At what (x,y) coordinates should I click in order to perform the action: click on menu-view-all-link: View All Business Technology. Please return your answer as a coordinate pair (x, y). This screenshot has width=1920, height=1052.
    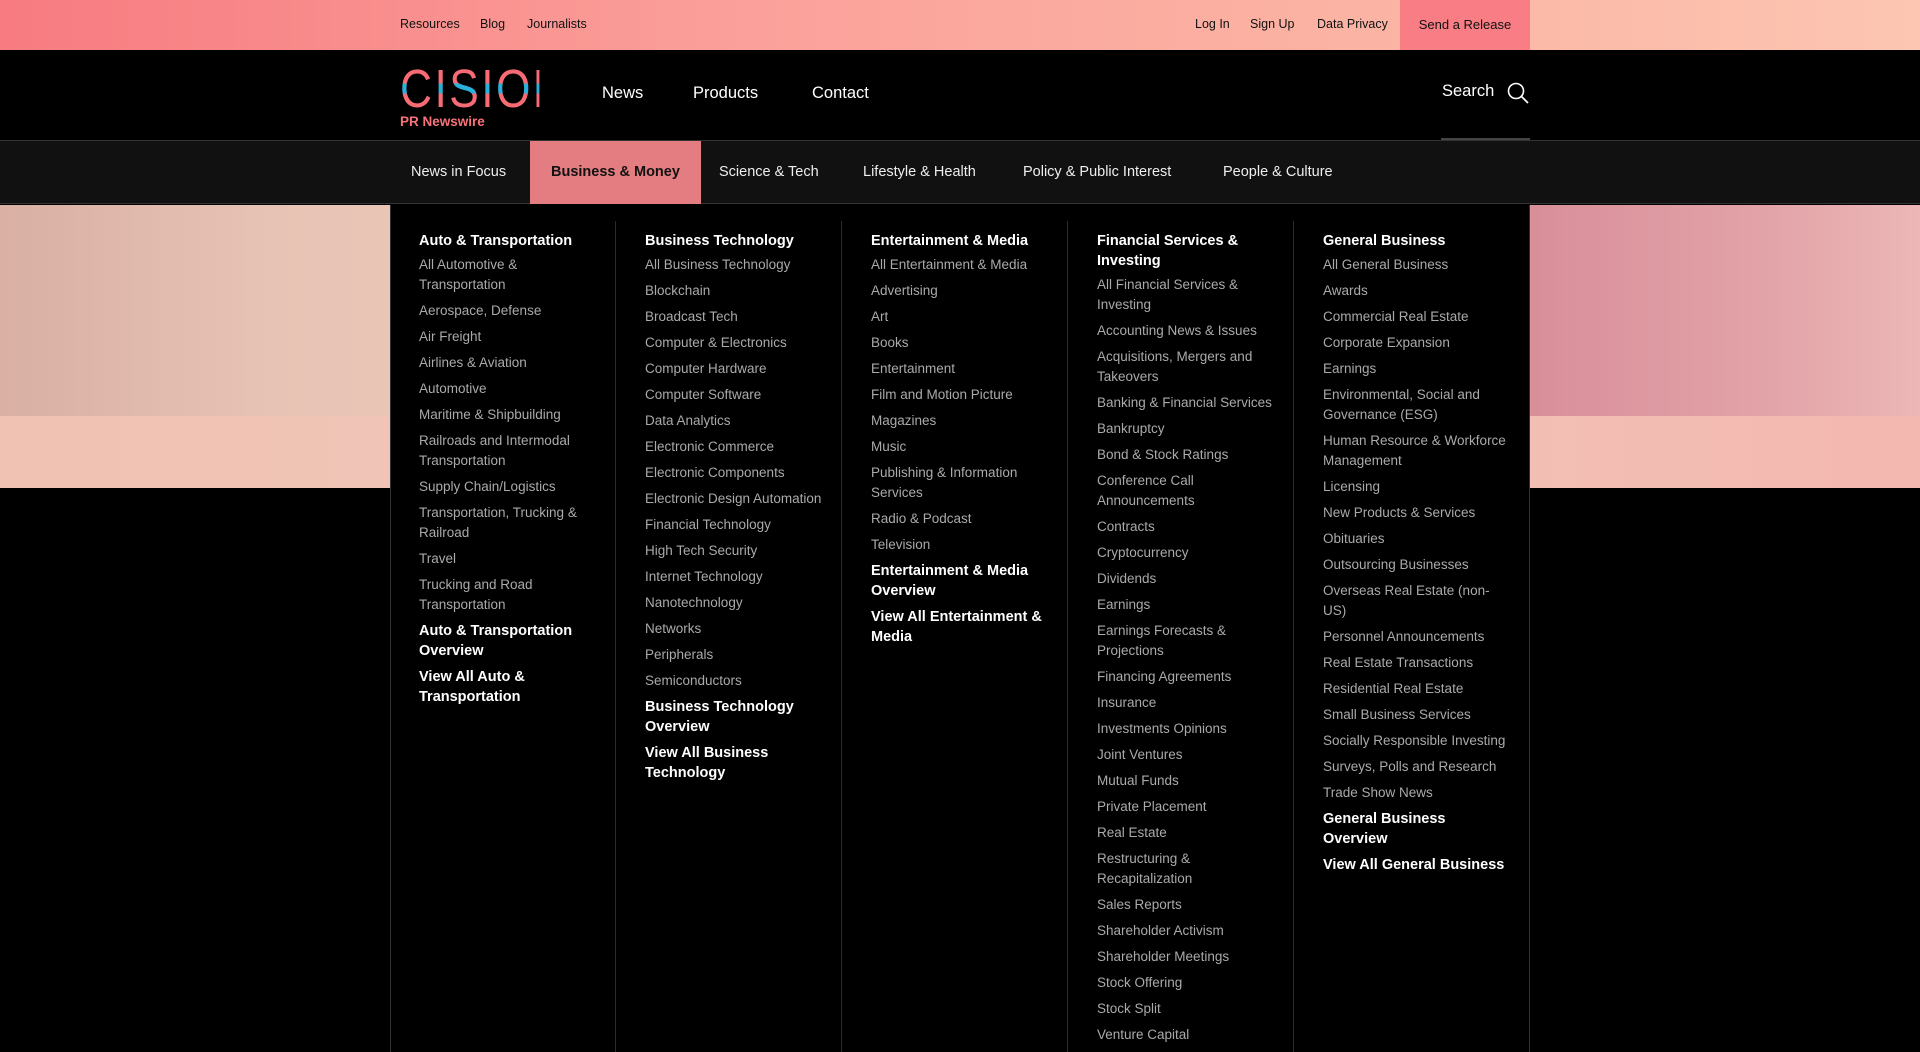
    Looking at the image, I should click on (739, 763).